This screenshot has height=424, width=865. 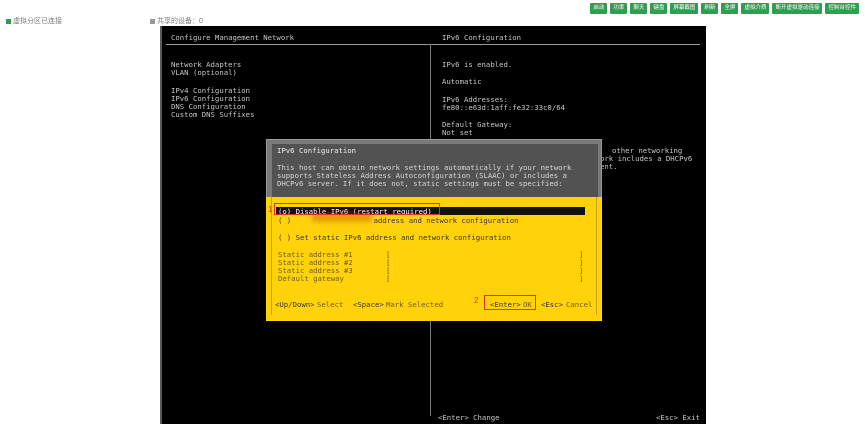 What do you see at coordinates (581, 278) in the screenshot?
I see `default-gateway-close: ]` at bounding box center [581, 278].